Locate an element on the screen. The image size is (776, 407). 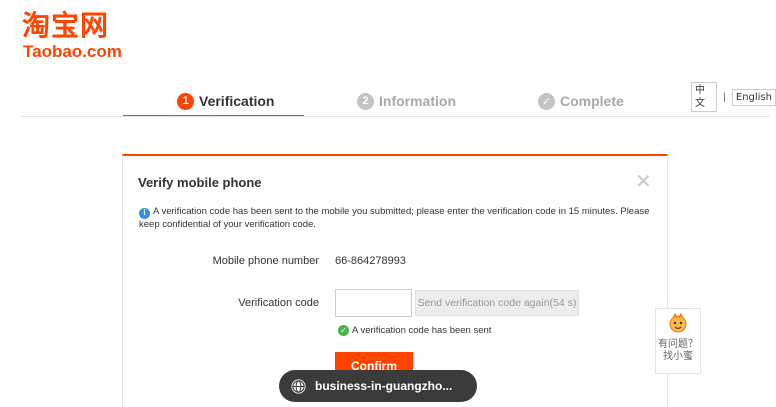
step-label: Information is located at coordinates (417, 101).